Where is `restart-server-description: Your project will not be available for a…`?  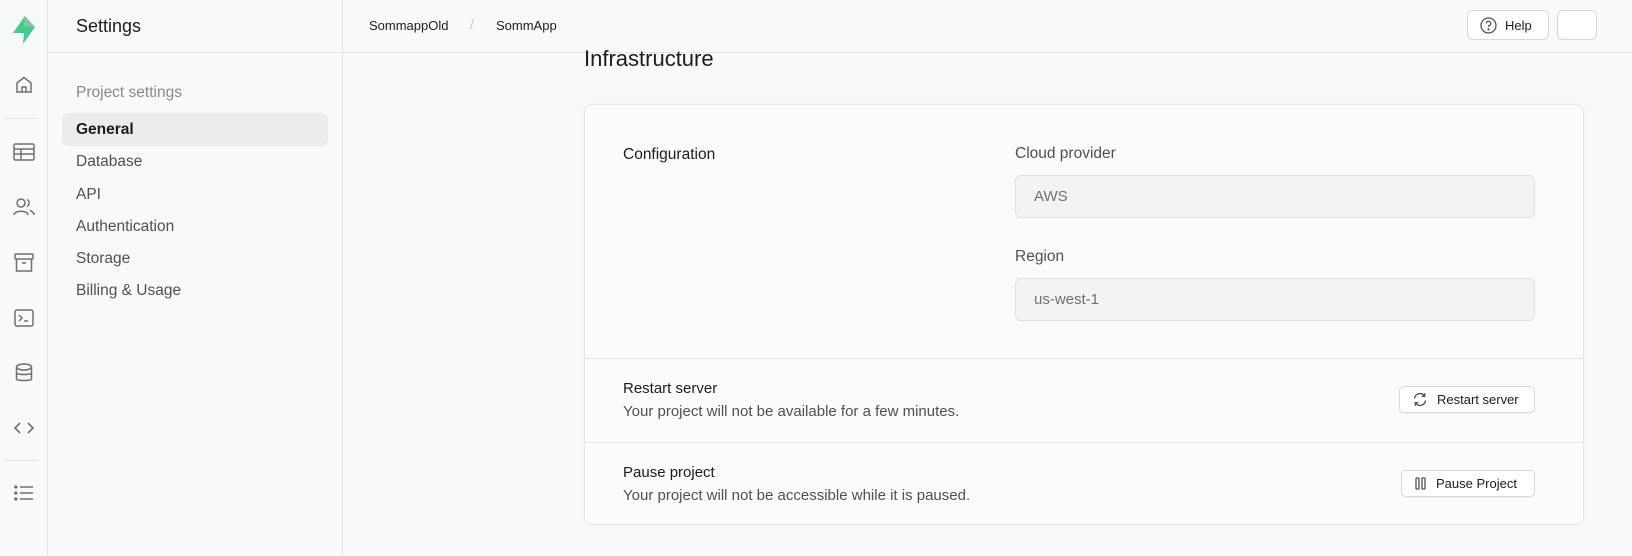 restart-server-description: Your project will not be available for a… is located at coordinates (791, 411).